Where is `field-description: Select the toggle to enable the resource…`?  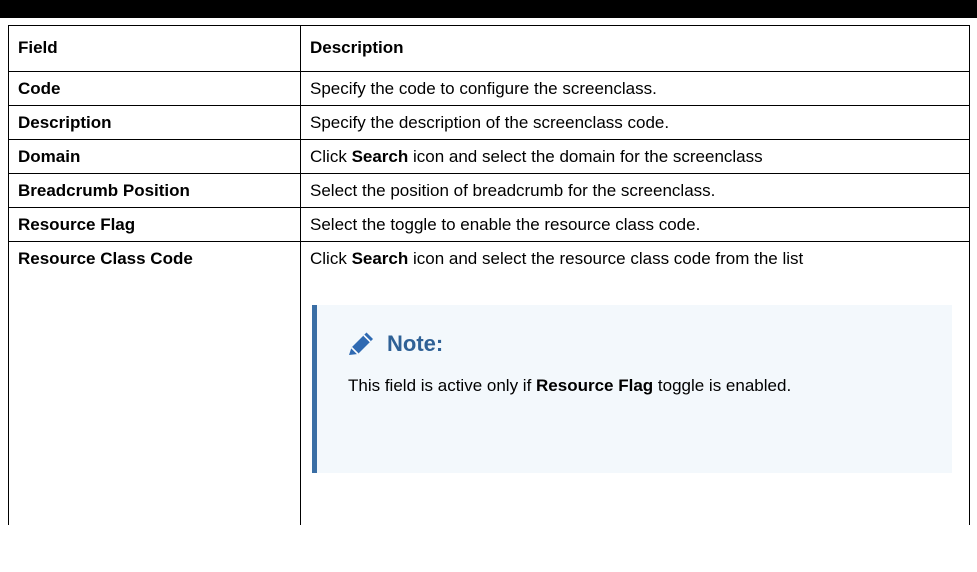
field-description: Select the toggle to enable the resource… is located at coordinates (635, 224).